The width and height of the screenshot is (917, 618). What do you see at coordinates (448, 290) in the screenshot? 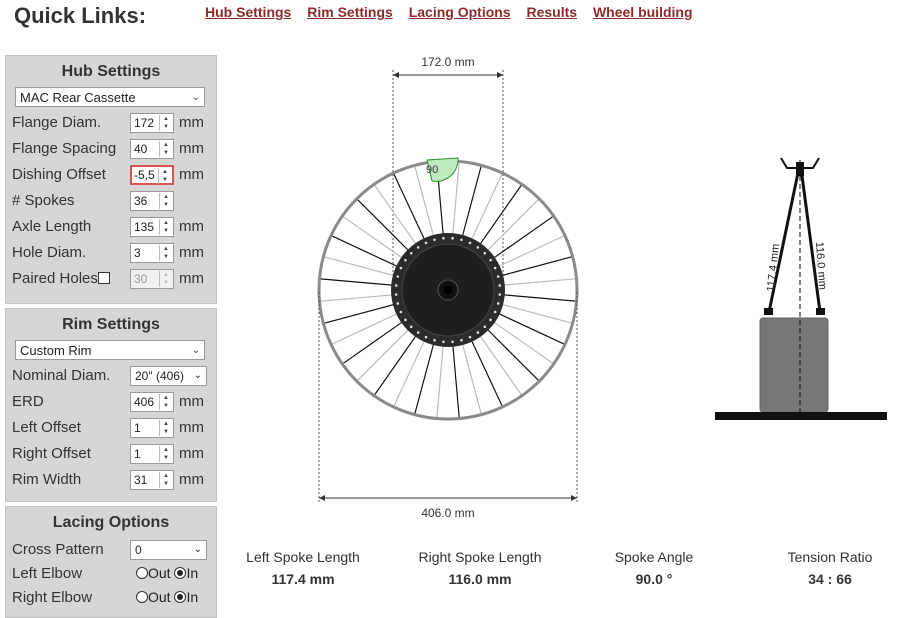
I see `hub-holes-group` at bounding box center [448, 290].